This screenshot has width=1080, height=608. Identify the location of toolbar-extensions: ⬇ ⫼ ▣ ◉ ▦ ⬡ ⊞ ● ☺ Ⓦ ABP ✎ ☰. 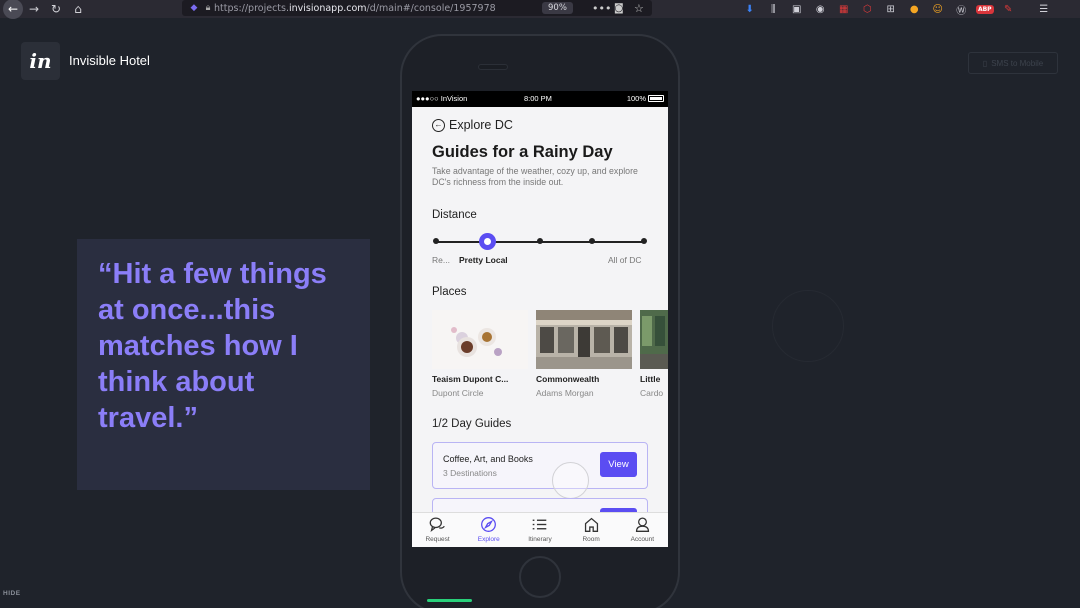
(897, 9).